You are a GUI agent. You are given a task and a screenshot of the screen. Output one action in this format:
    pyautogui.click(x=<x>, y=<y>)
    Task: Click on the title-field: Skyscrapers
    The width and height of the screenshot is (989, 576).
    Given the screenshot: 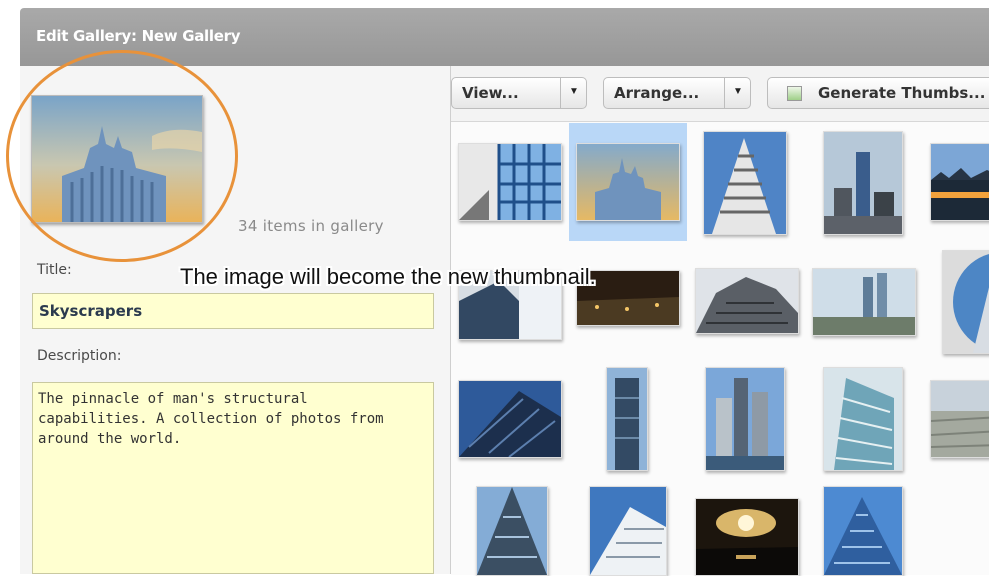 What is the action you would take?
    pyautogui.click(x=233, y=311)
    